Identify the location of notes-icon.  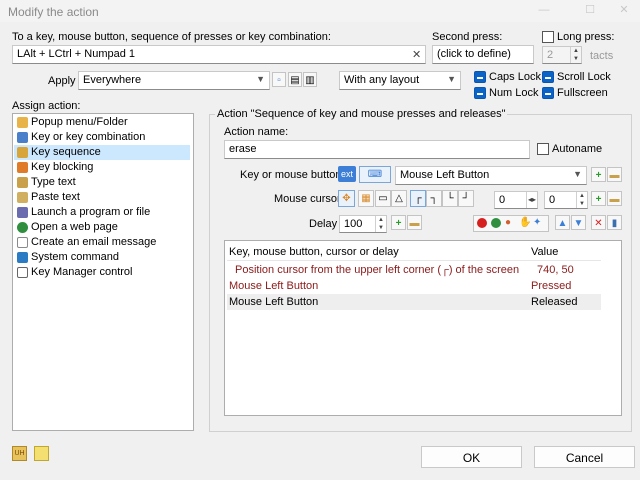
(41, 453).